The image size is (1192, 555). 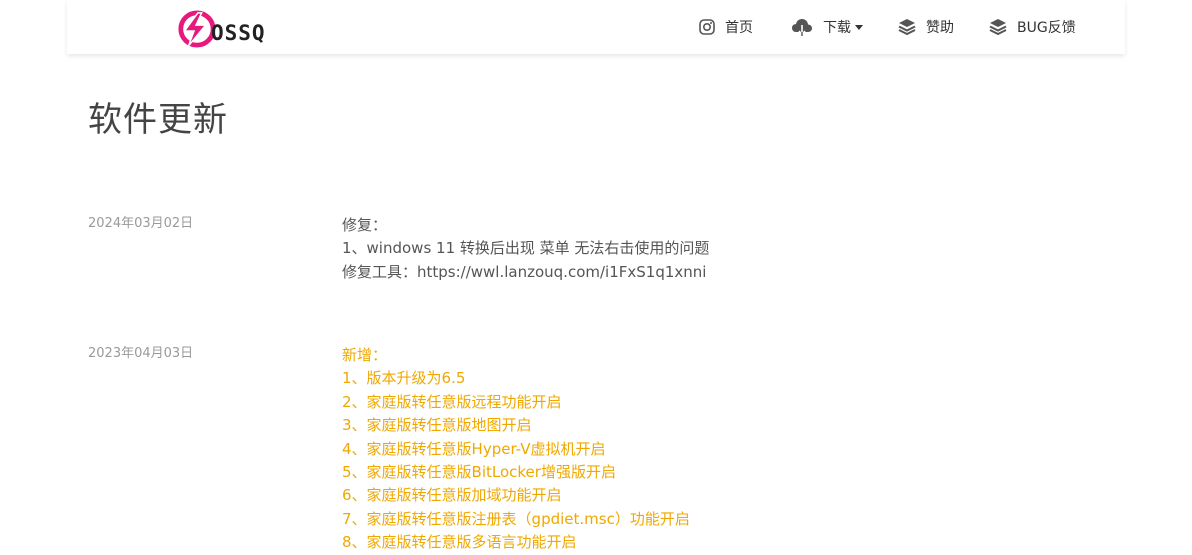 What do you see at coordinates (859, 27) in the screenshot?
I see `chevron-down-icon` at bounding box center [859, 27].